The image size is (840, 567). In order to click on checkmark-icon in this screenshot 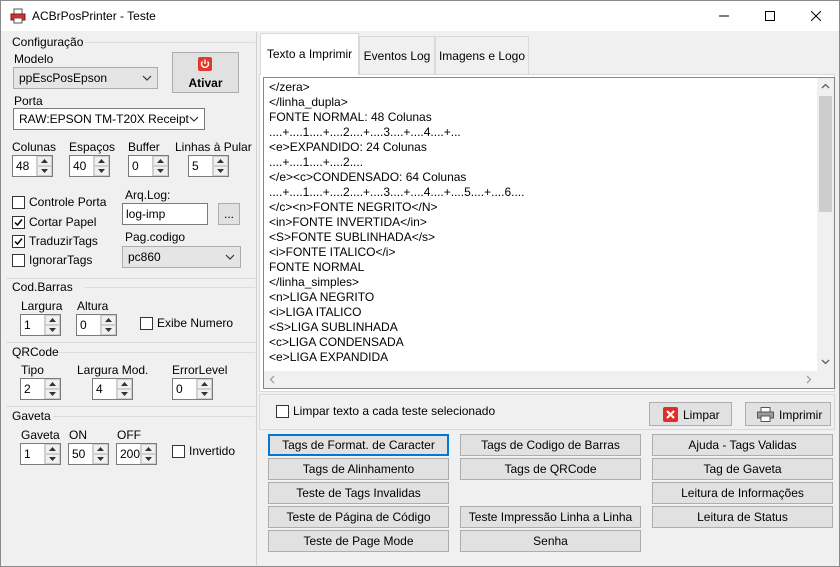, I will do `click(18, 223)`.